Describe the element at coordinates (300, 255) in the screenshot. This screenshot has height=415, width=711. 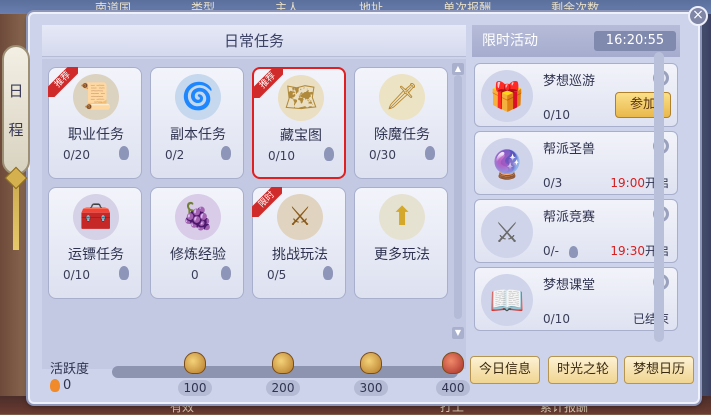
I see `task-name: 挑战玩法` at that location.